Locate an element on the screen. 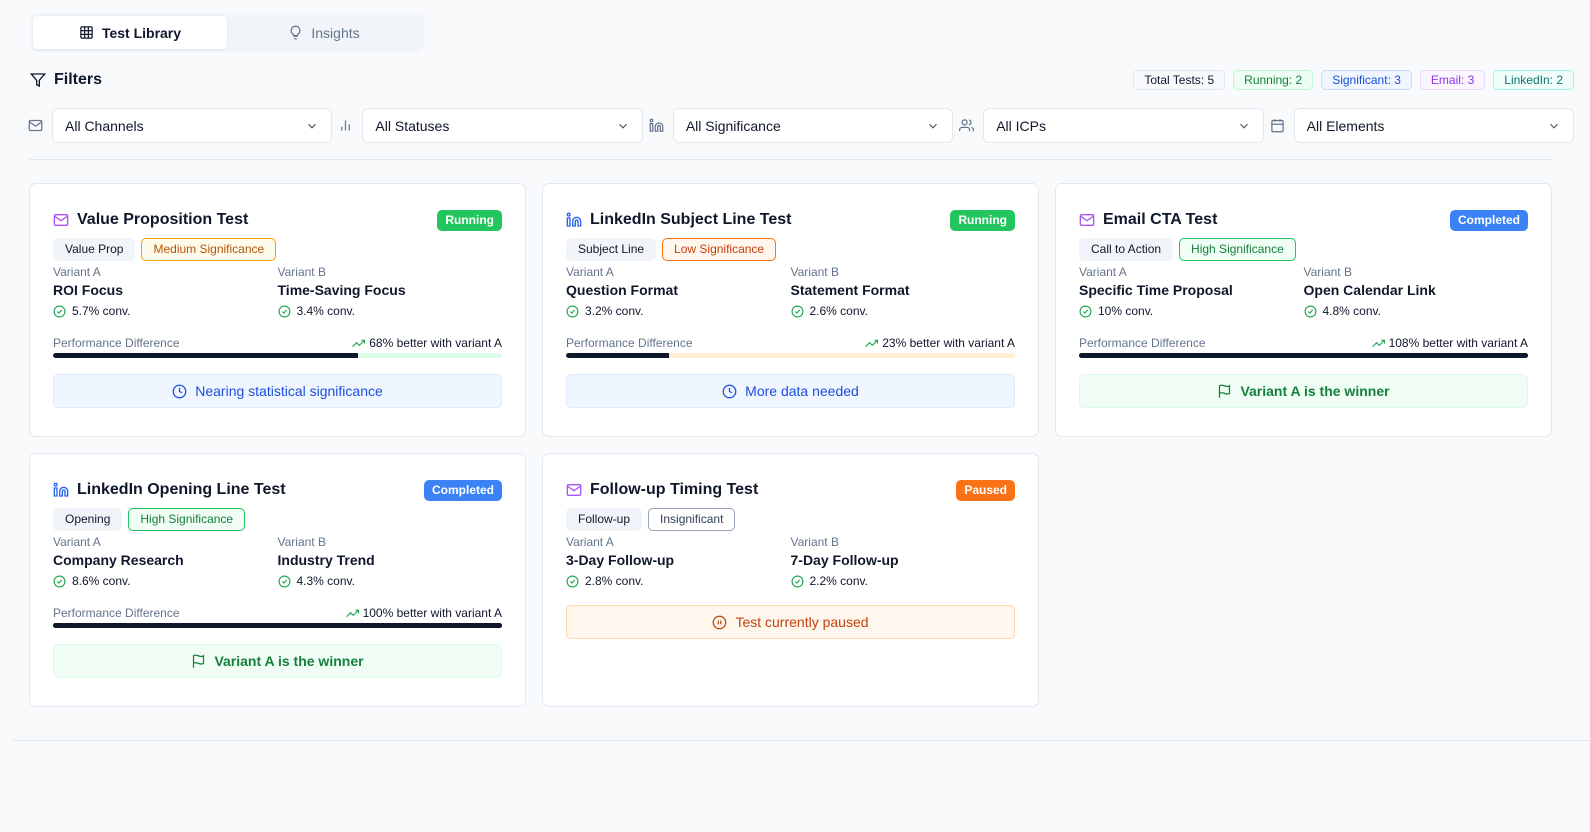 Image resolution: width=1590 pixels, height=832 pixels. users-icon is located at coordinates (967, 125).